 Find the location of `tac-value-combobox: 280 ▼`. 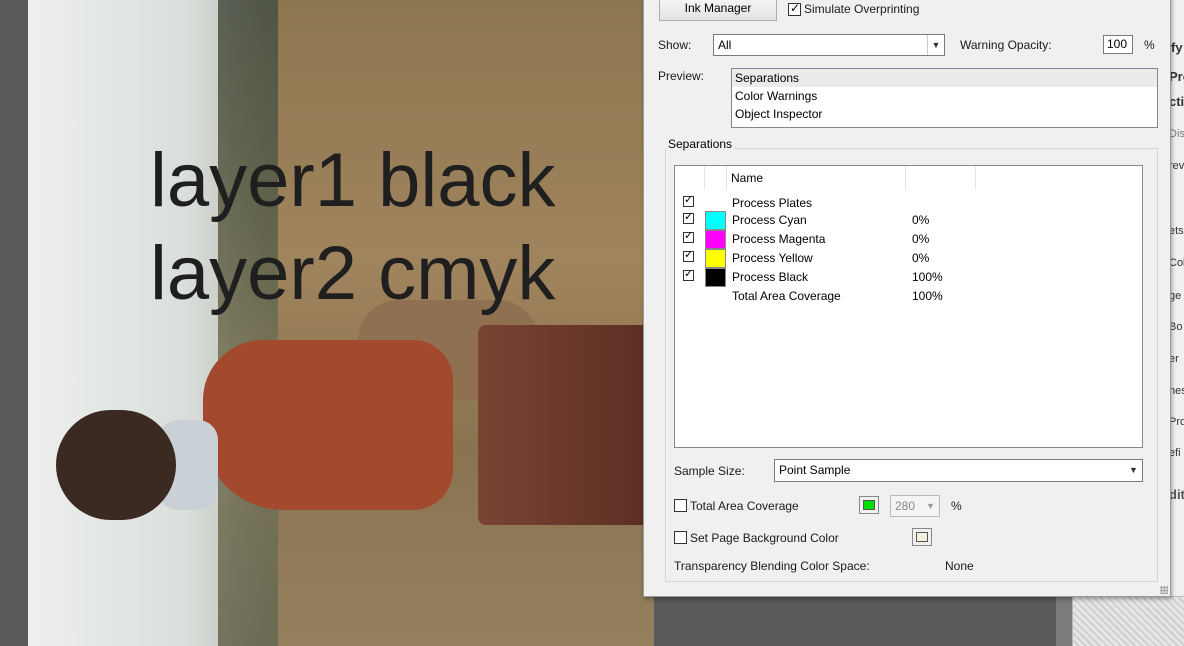

tac-value-combobox: 280 ▼ is located at coordinates (915, 506).